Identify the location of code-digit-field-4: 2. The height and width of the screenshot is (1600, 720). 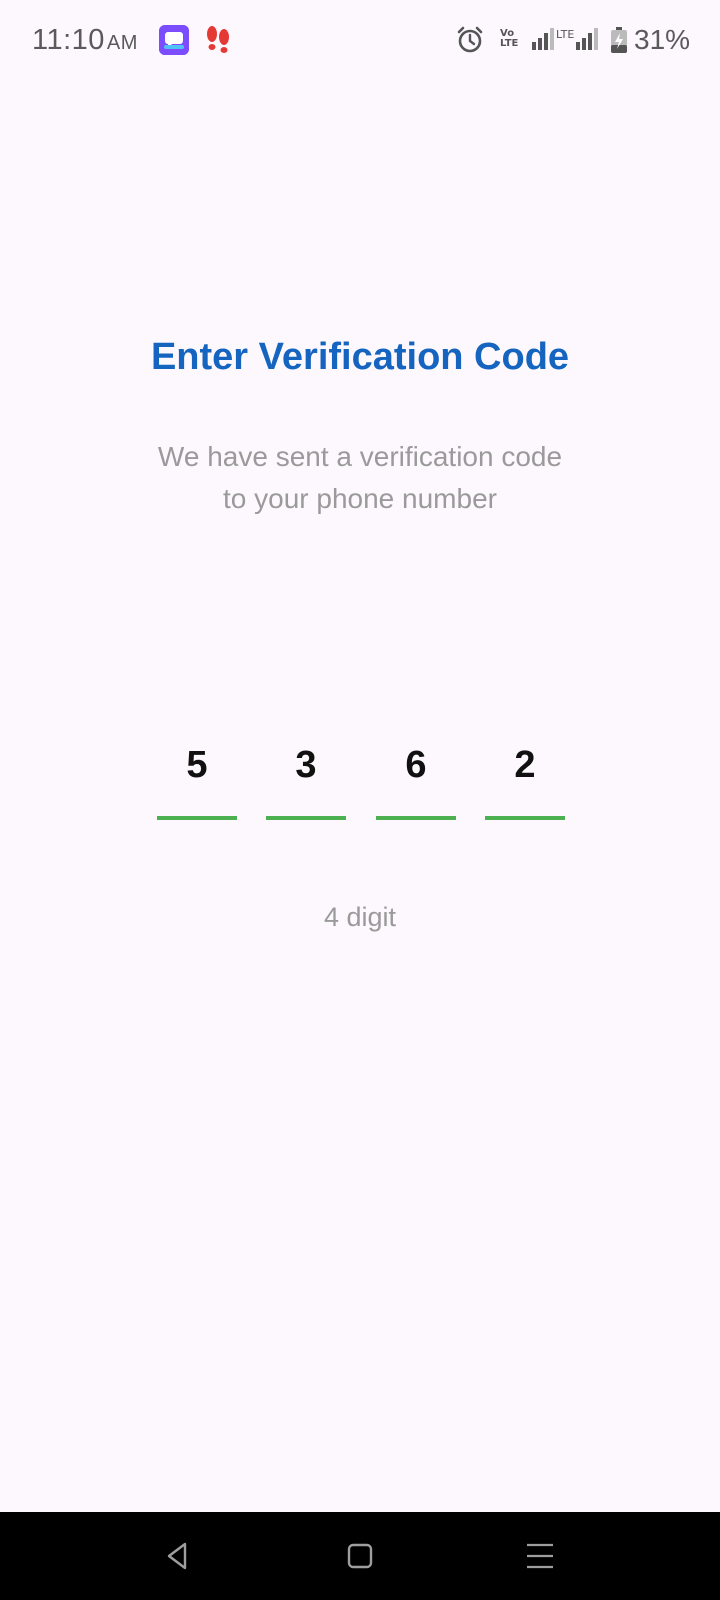
(525, 780).